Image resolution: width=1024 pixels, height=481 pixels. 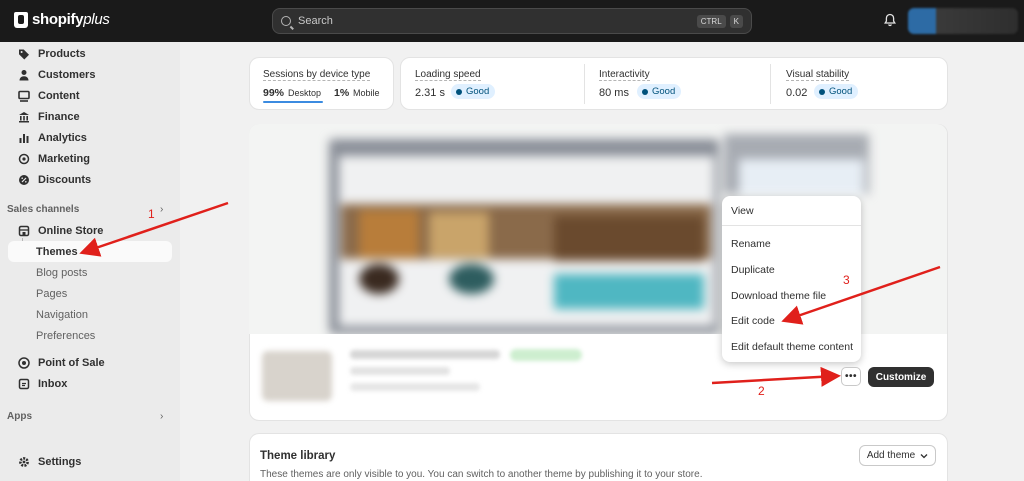 What do you see at coordinates (60, 461) in the screenshot?
I see `sidebar-label: Settings` at bounding box center [60, 461].